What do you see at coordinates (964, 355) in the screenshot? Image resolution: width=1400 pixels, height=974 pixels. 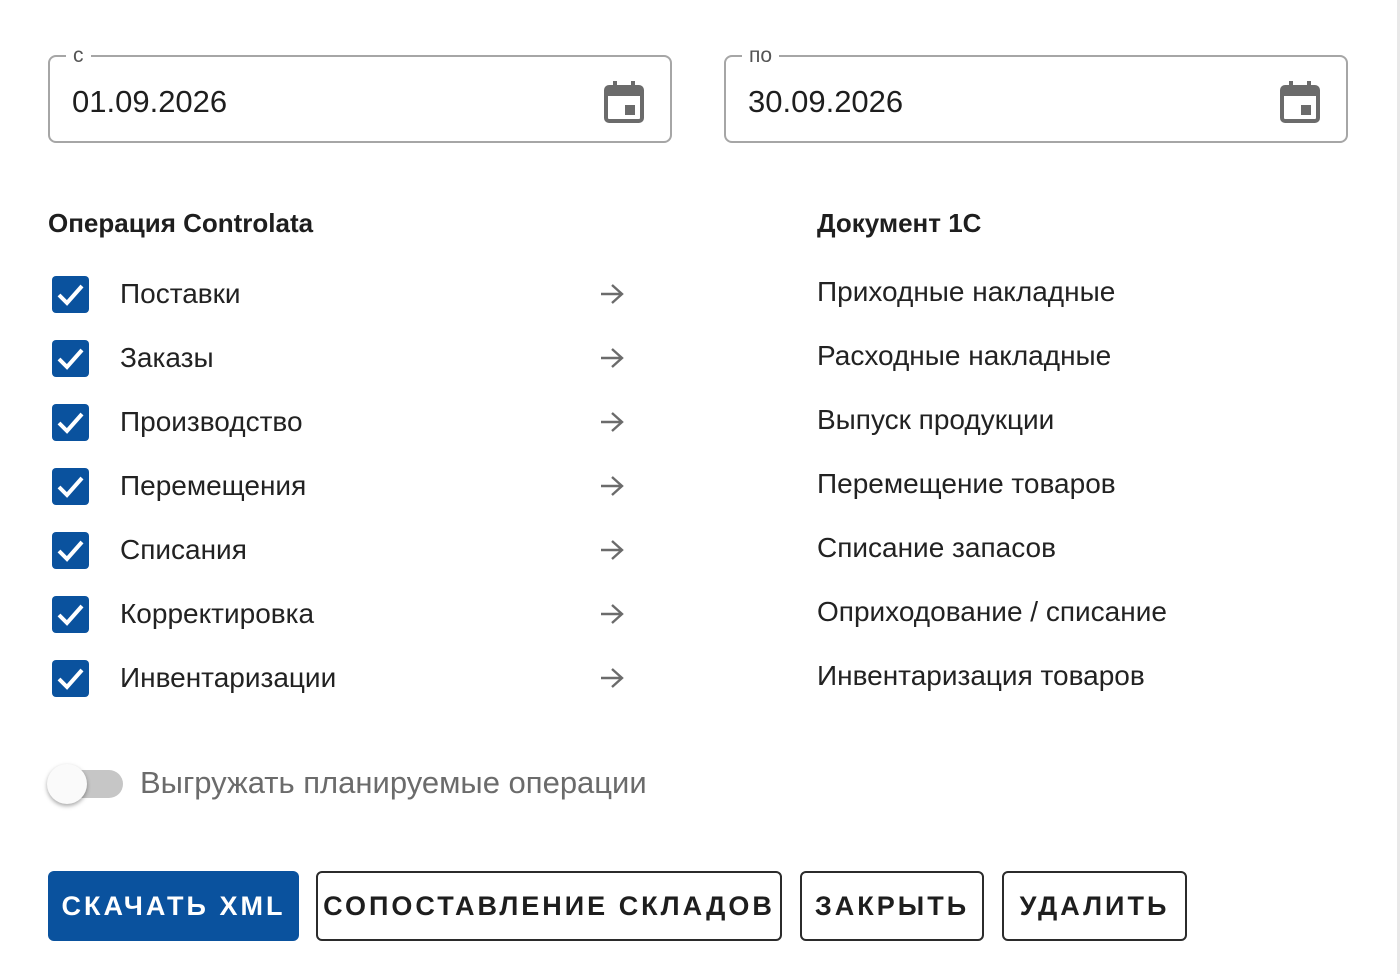 I see `document-label: Расходные накладные` at bounding box center [964, 355].